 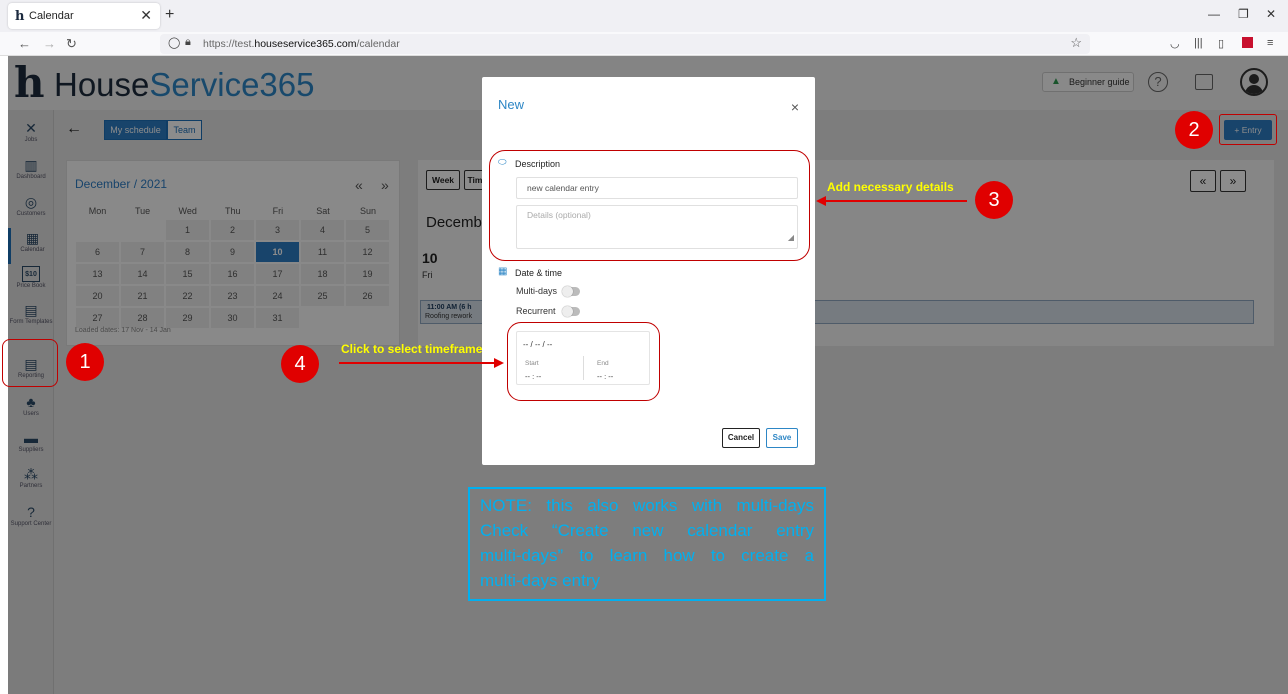 I want to click on tab-title: Calendar, so click(x=51, y=16).